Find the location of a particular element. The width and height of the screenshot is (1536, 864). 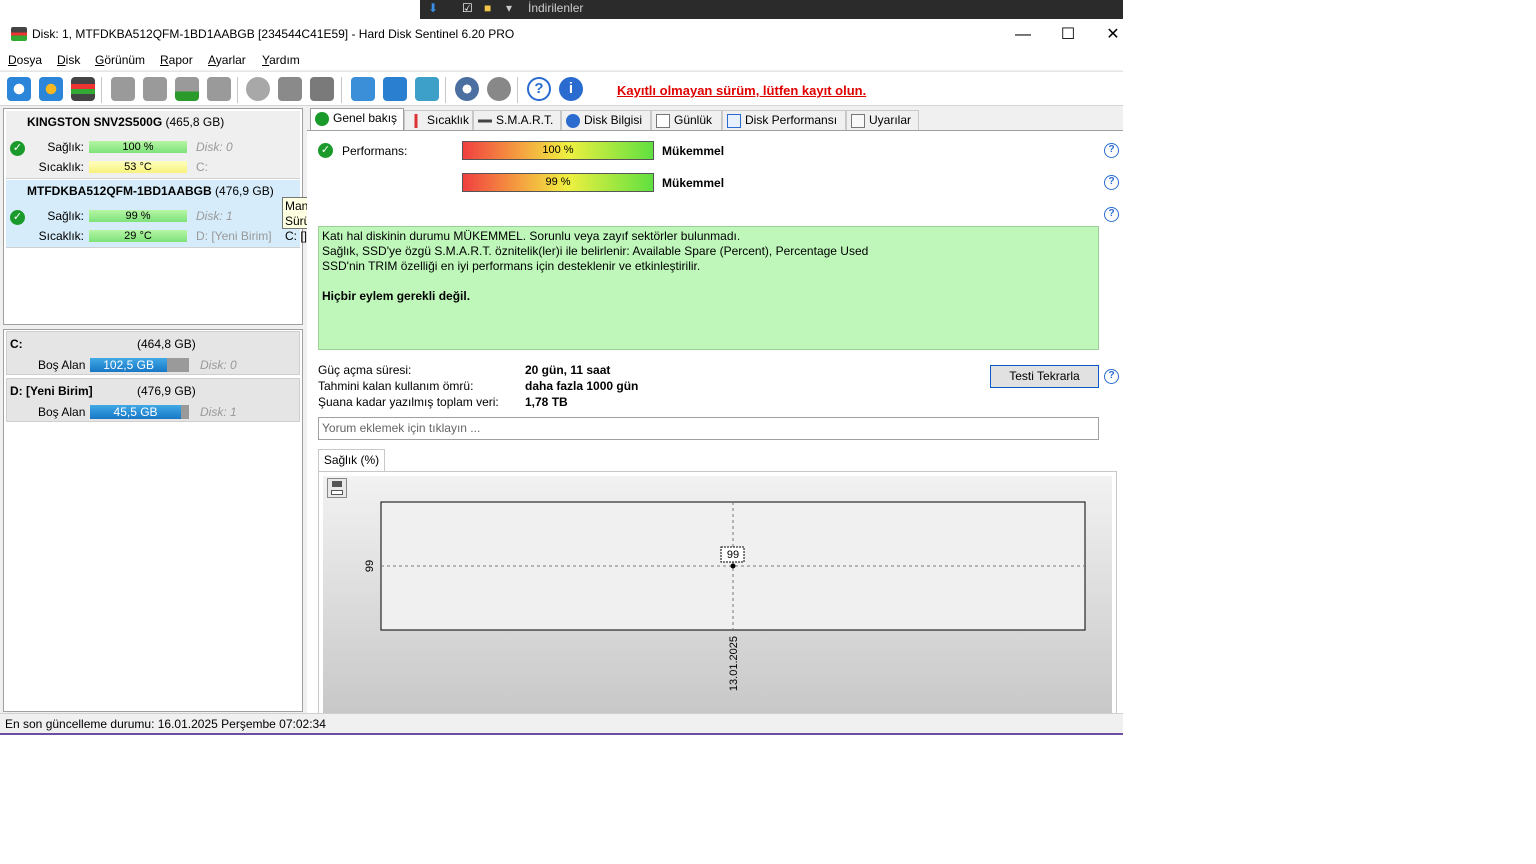

power-on-value: 20 gün, 11 saat is located at coordinates (568, 370).